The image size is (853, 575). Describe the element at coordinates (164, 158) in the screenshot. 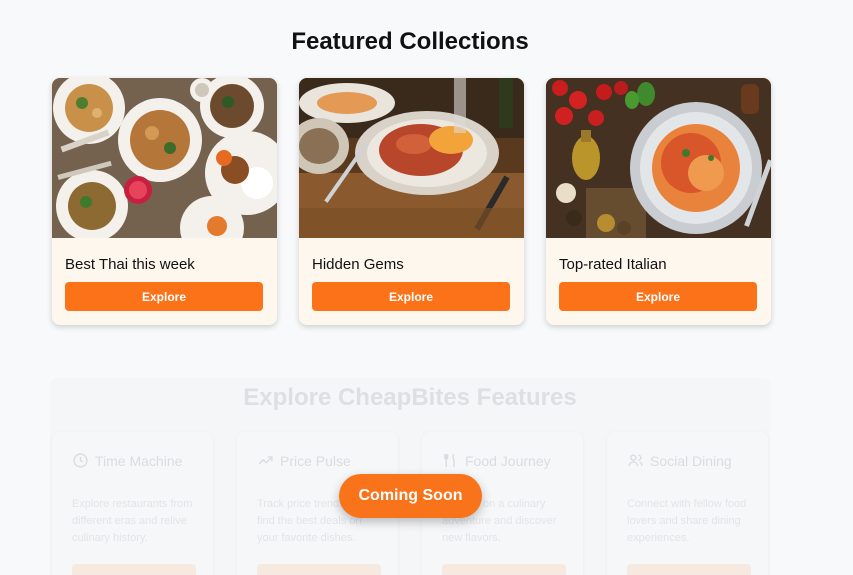

I see `thai-food-image` at that location.